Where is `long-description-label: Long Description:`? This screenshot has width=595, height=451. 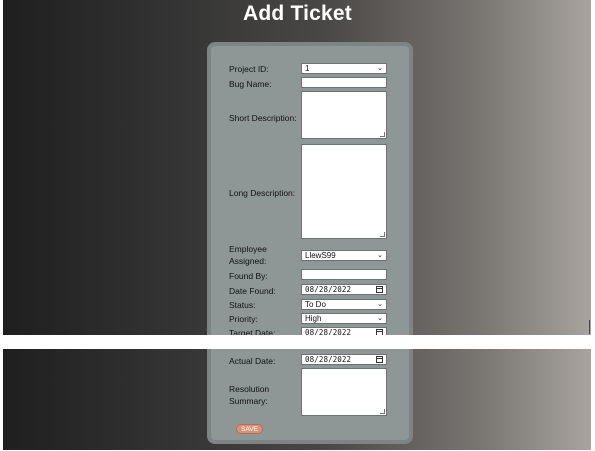 long-description-label: Long Description: is located at coordinates (262, 193).